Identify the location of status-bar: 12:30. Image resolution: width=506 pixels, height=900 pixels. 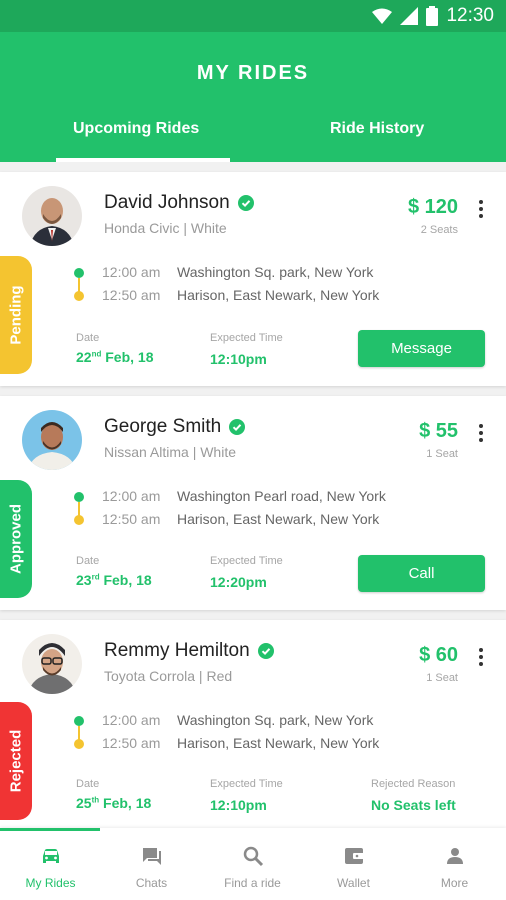
(253, 16).